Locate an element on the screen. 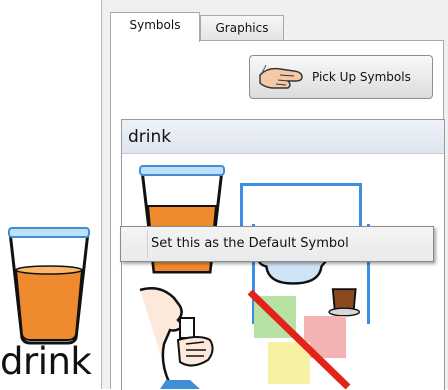 Image resolution: width=448 pixels, height=390 pixels. menu-separator is located at coordinates (147, 244).